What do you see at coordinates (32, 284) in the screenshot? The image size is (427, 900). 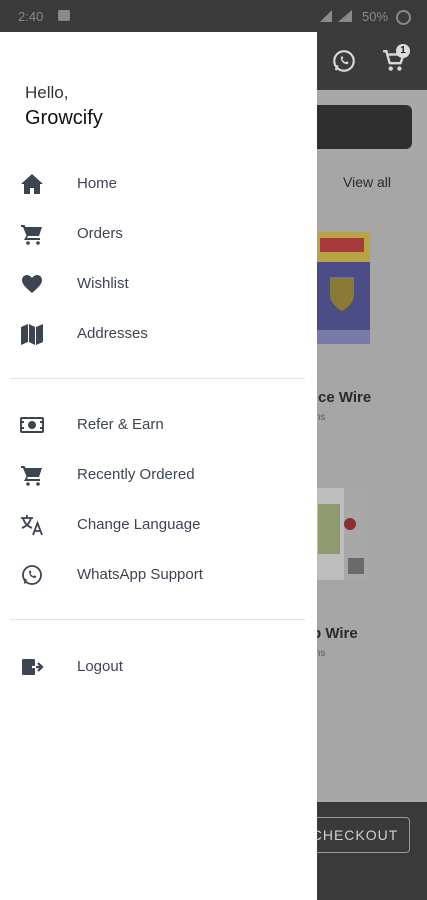 I see `heart-icon` at bounding box center [32, 284].